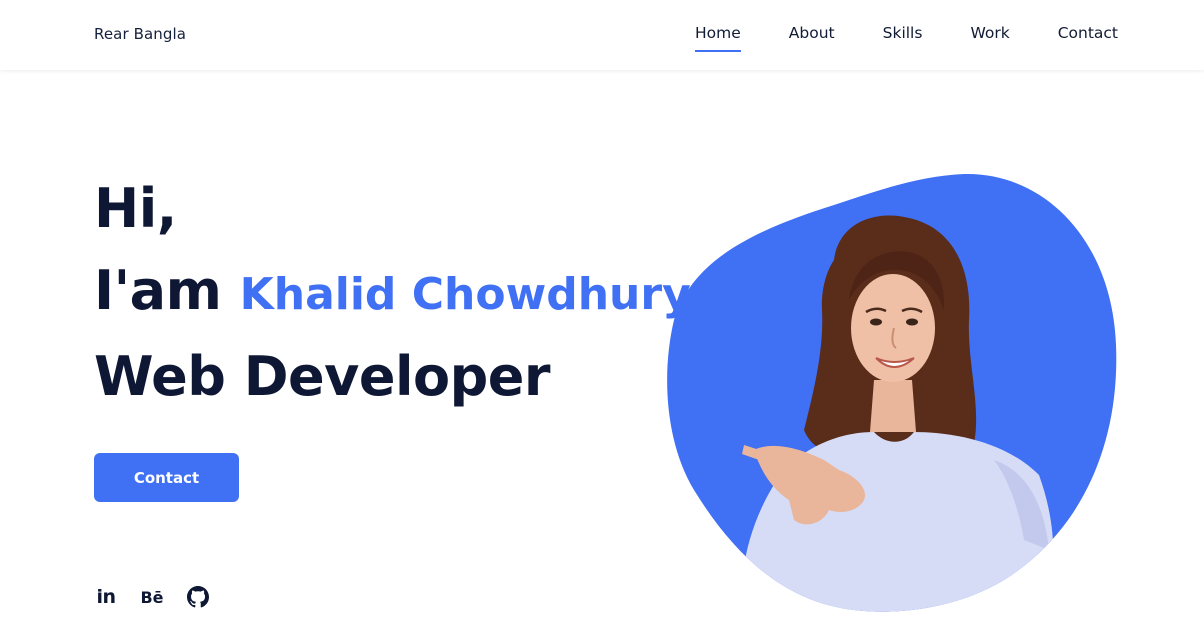 Image resolution: width=1204 pixels, height=620 pixels. I want to click on hero-name: Khalid Chowdhury, so click(465, 294).